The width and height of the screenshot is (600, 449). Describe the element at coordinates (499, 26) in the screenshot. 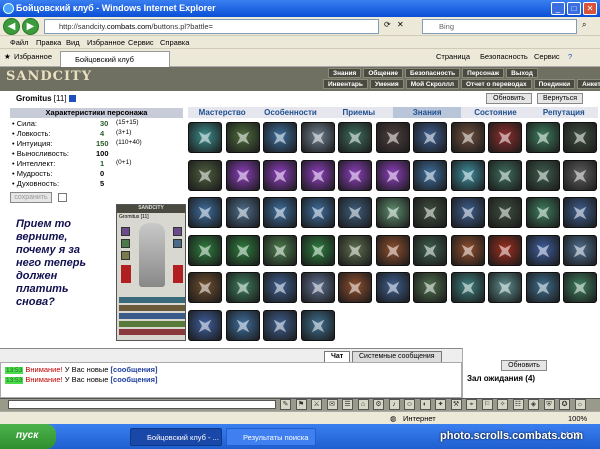

I see `search-input: Bing` at that location.